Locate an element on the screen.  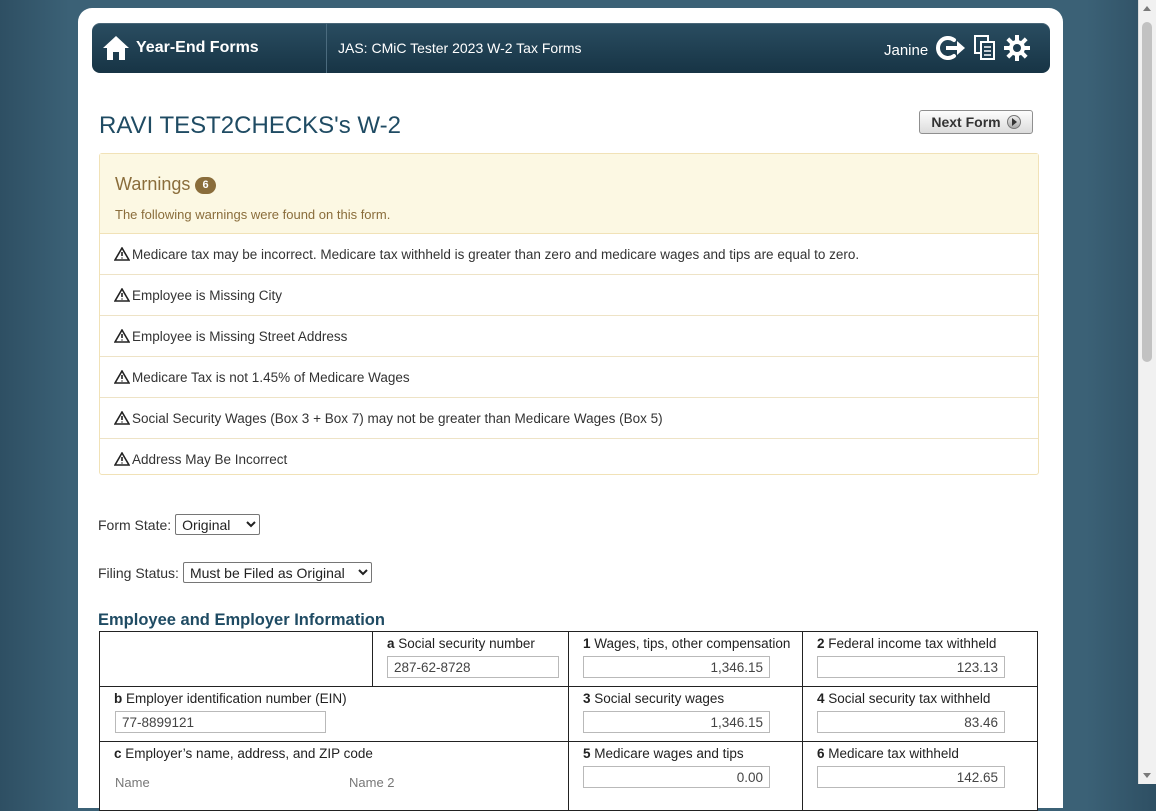
medicare-tax-input is located at coordinates (911, 777).